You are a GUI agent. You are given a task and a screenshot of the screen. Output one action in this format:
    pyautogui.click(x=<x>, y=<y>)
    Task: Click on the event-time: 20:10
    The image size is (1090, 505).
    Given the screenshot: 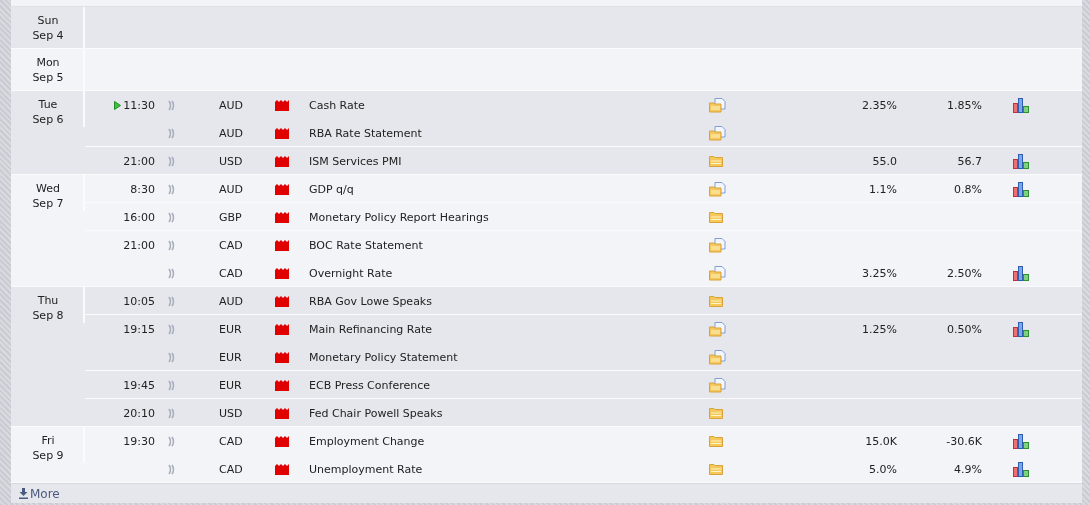 What is the action you would take?
    pyautogui.click(x=139, y=413)
    